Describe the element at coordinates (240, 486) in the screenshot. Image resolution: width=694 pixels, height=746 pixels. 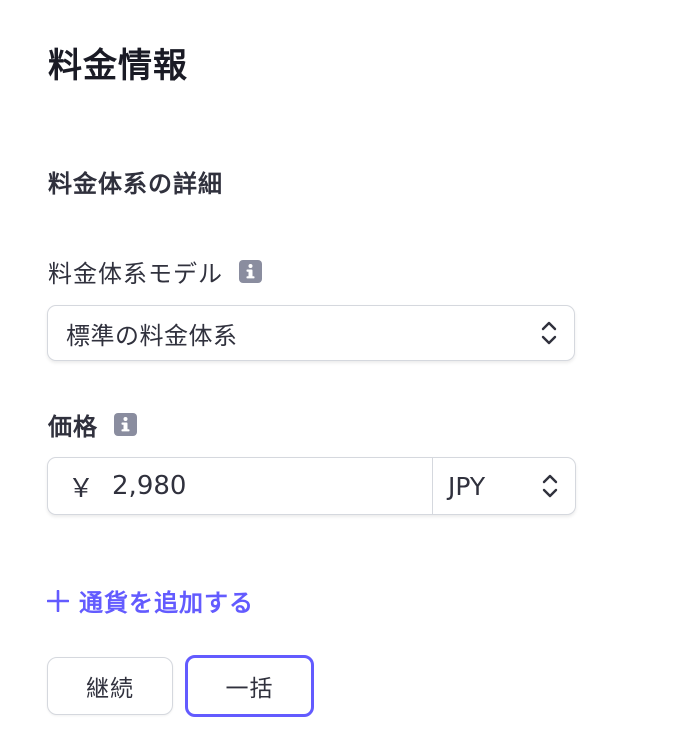
I see `price-input: ￥ 2,980` at that location.